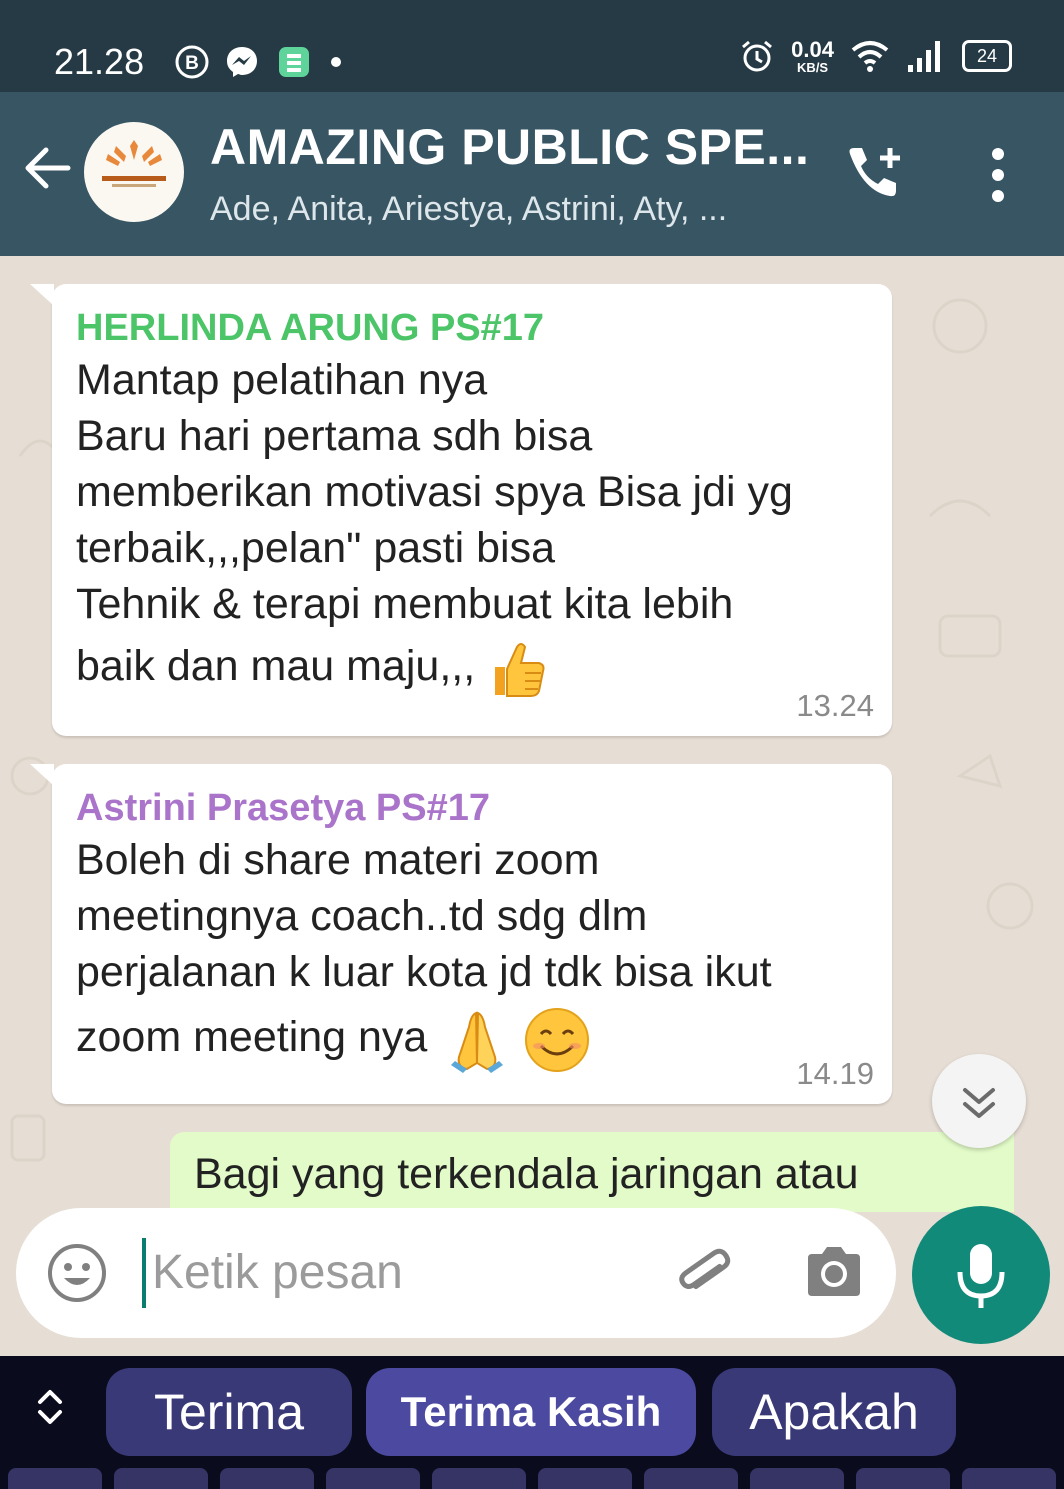 This screenshot has width=1064, height=1489. I want to click on keyboard: Terima Terima Kasih Apakah, so click(532, 1422).